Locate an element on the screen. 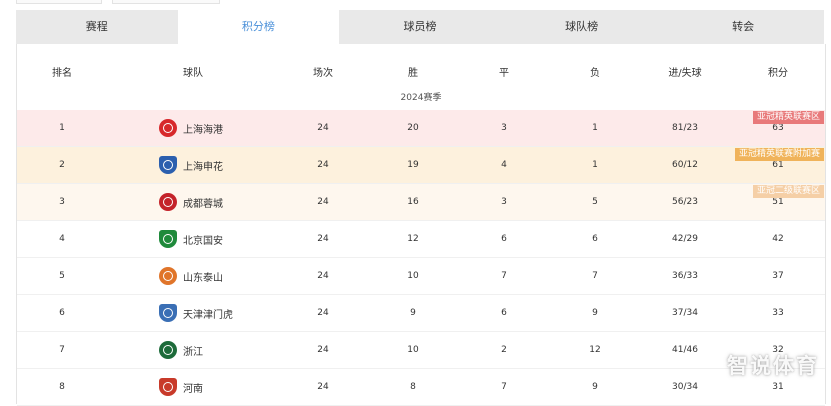 This screenshot has width=831, height=406. team-name: 天津津门虎 is located at coordinates (208, 313).